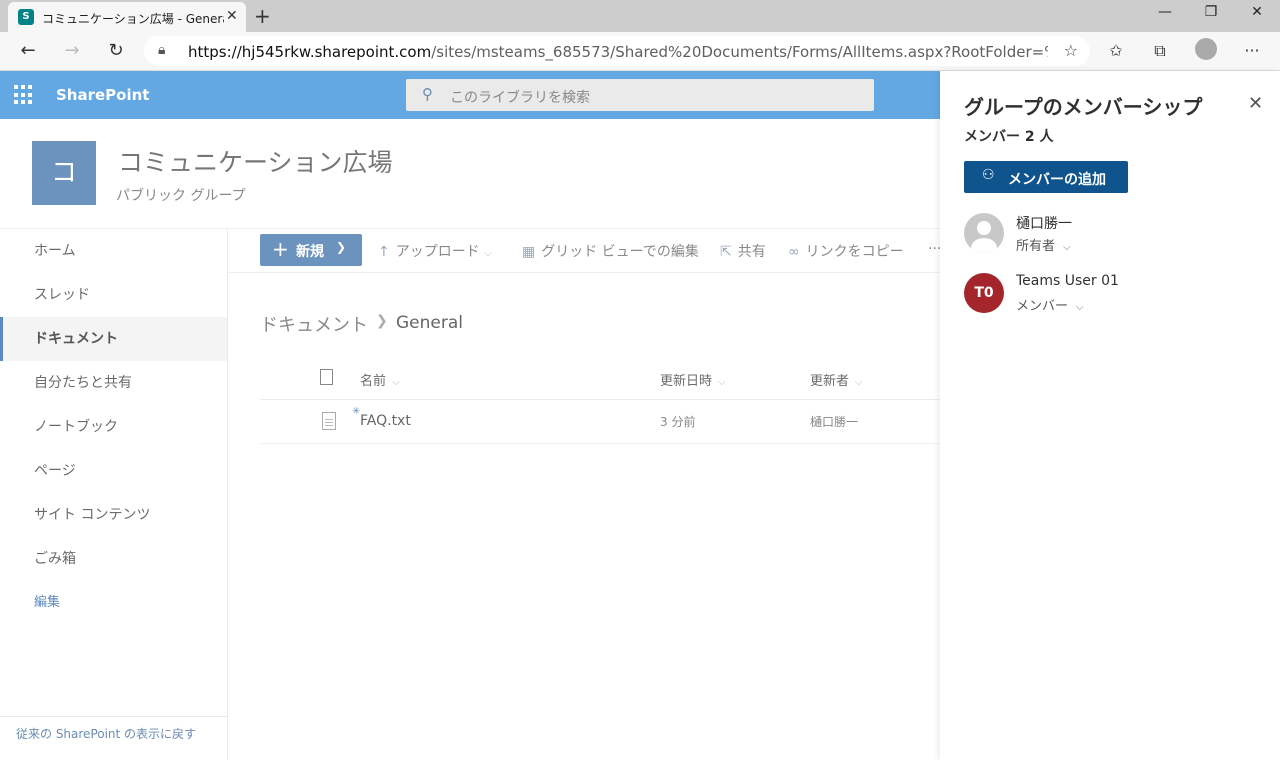 The height and width of the screenshot is (760, 1280). What do you see at coordinates (988, 175) in the screenshot?
I see `add-person-icon: ⚇` at bounding box center [988, 175].